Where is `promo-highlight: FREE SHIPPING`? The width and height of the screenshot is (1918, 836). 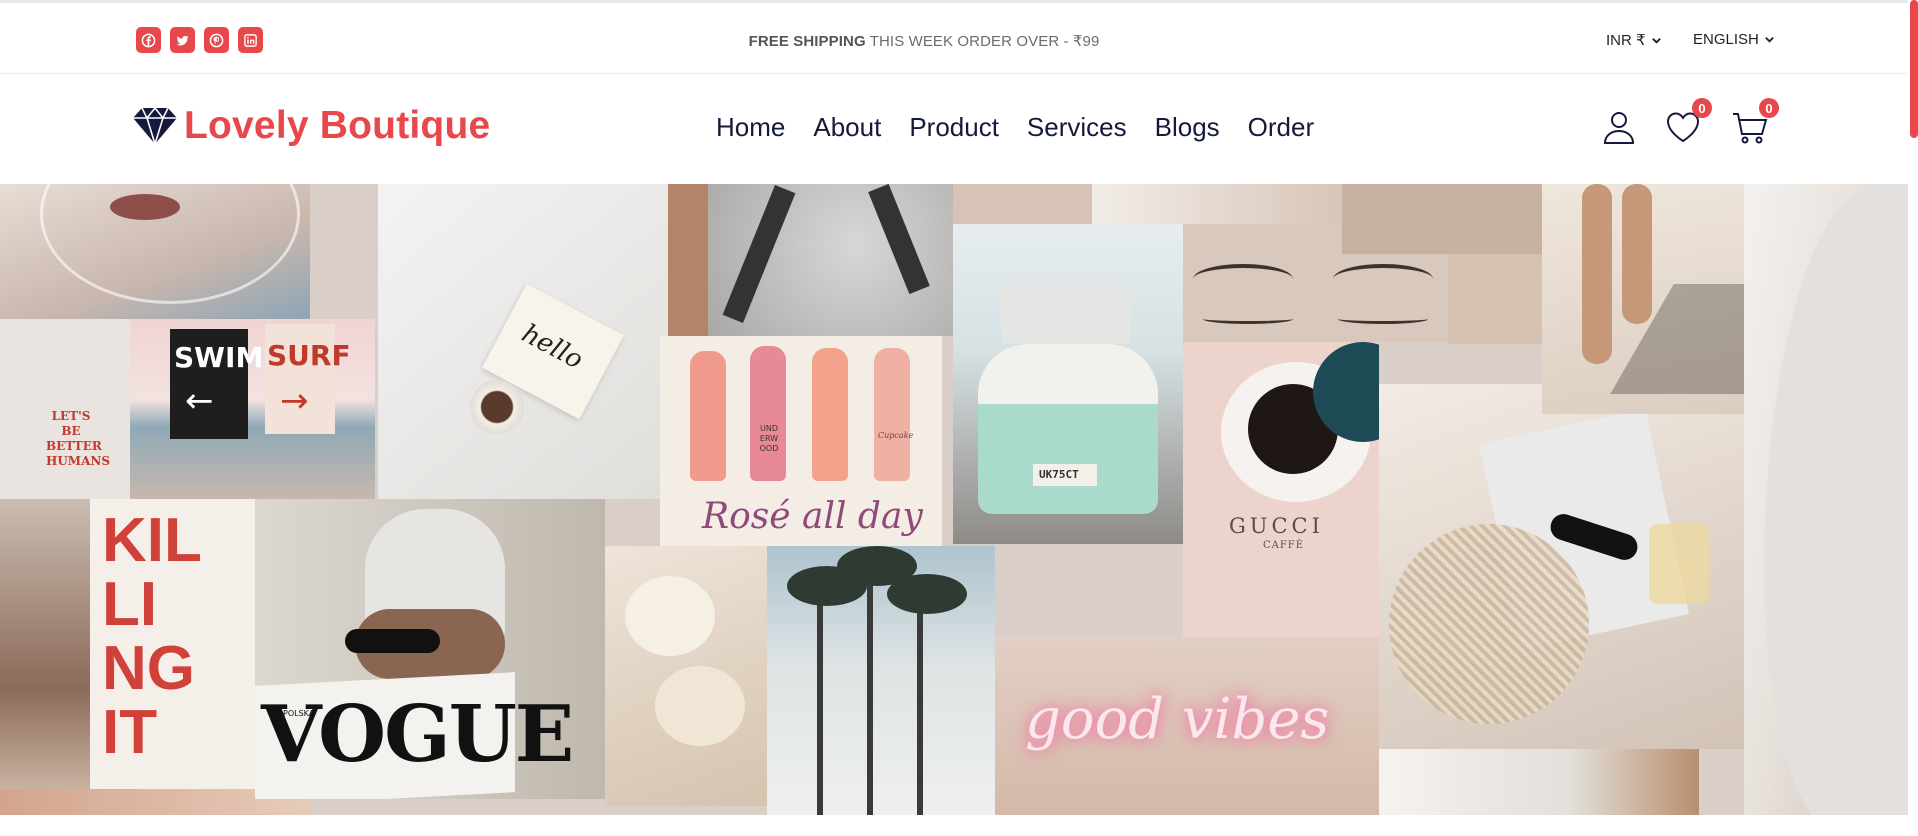
promo-highlight: FREE SHIPPING is located at coordinates (807, 41).